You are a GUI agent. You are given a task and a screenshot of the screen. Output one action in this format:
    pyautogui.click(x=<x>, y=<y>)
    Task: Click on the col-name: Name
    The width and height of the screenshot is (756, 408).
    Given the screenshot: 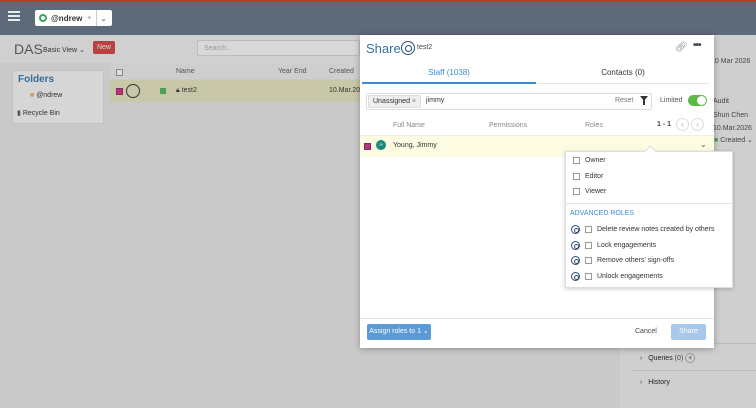 What is the action you would take?
    pyautogui.click(x=185, y=71)
    